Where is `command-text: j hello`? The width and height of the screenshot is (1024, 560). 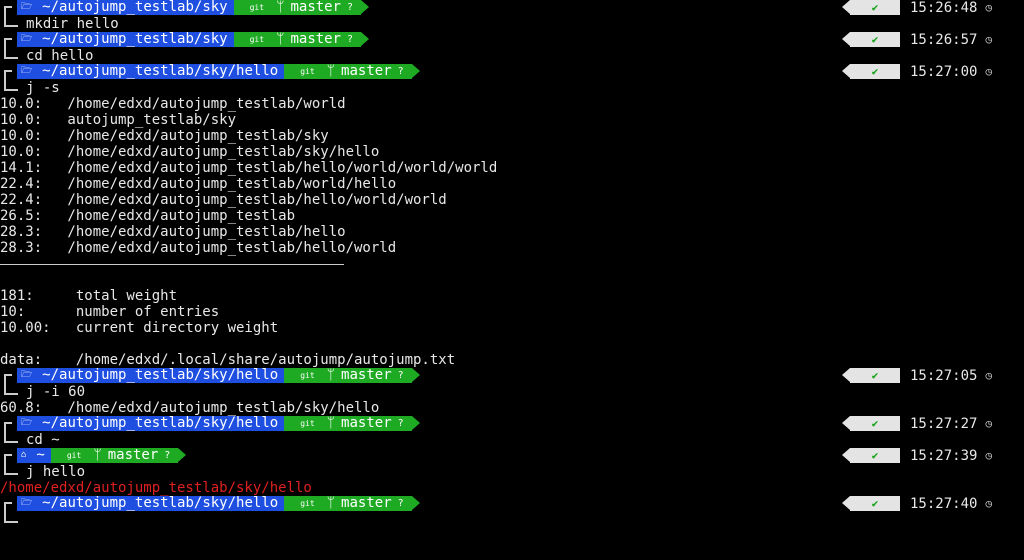 command-text: j hello is located at coordinates (56, 472).